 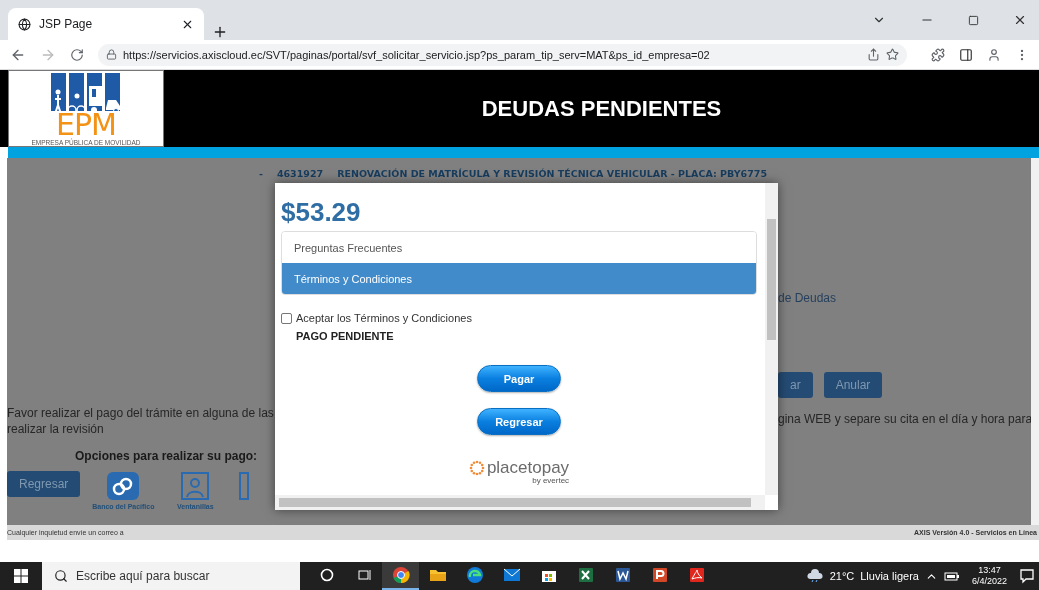 I want to click on excel-icon, so click(x=585, y=575).